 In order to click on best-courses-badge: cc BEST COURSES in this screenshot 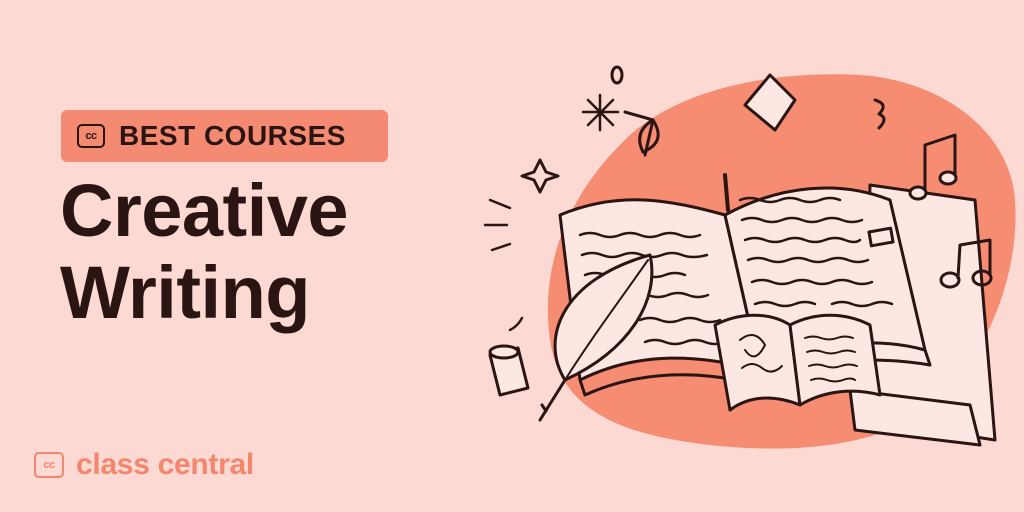, I will do `click(224, 136)`.